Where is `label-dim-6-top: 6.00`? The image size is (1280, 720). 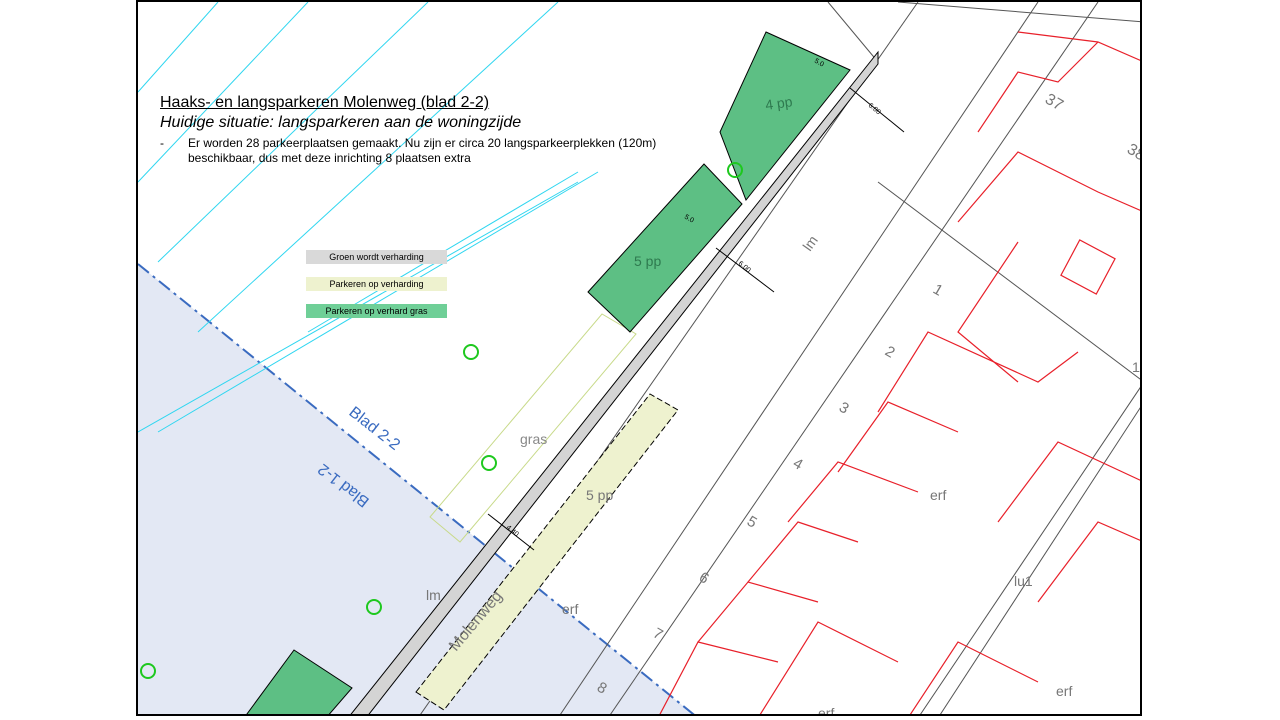 label-dim-6-top: 6.00 is located at coordinates (874, 109).